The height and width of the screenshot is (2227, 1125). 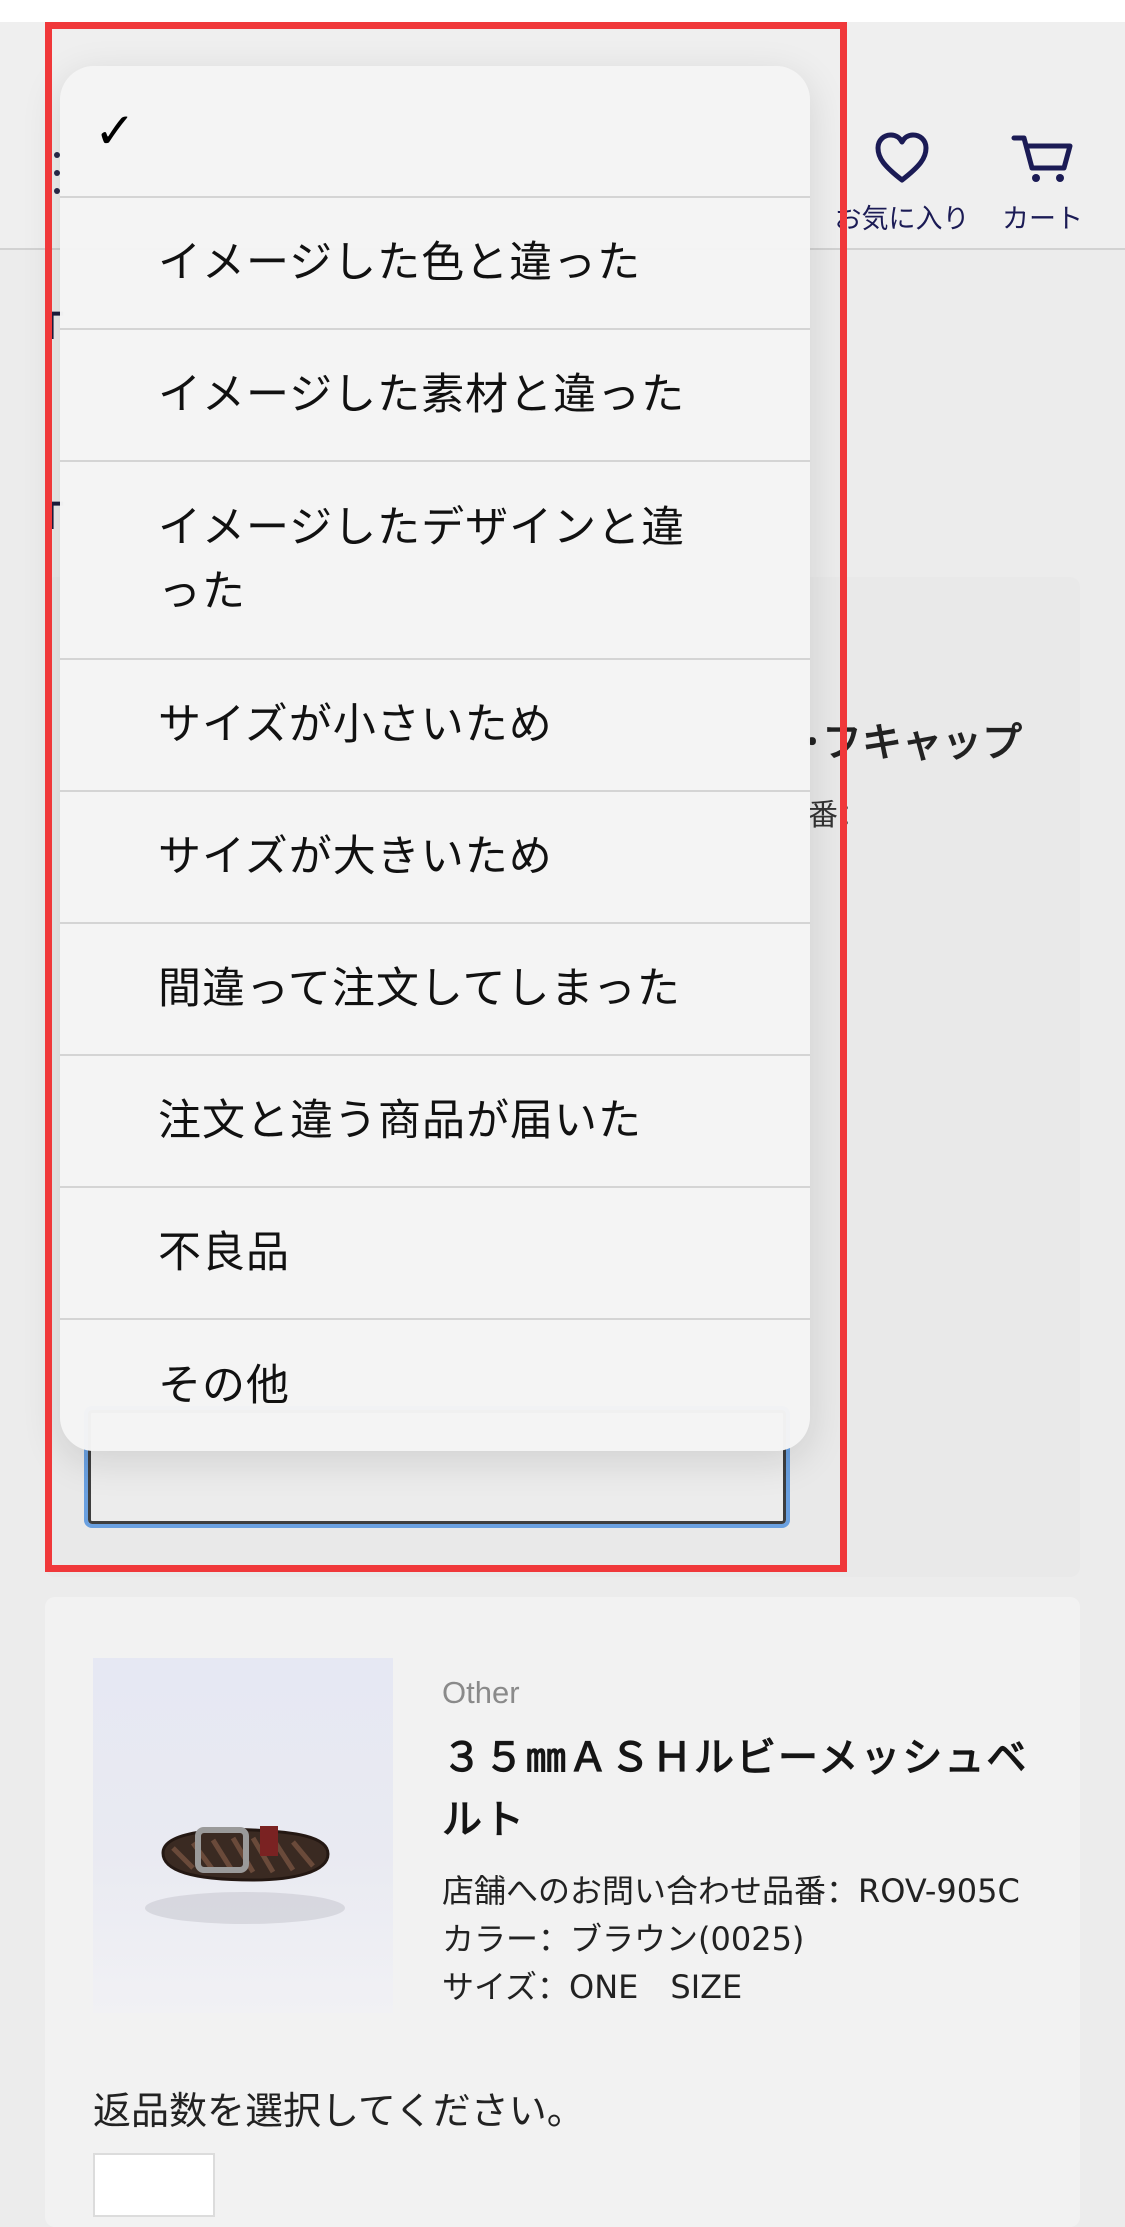 I want to click on return-quantity-label: 返品数を選択してください。, so click(x=339, y=2111).